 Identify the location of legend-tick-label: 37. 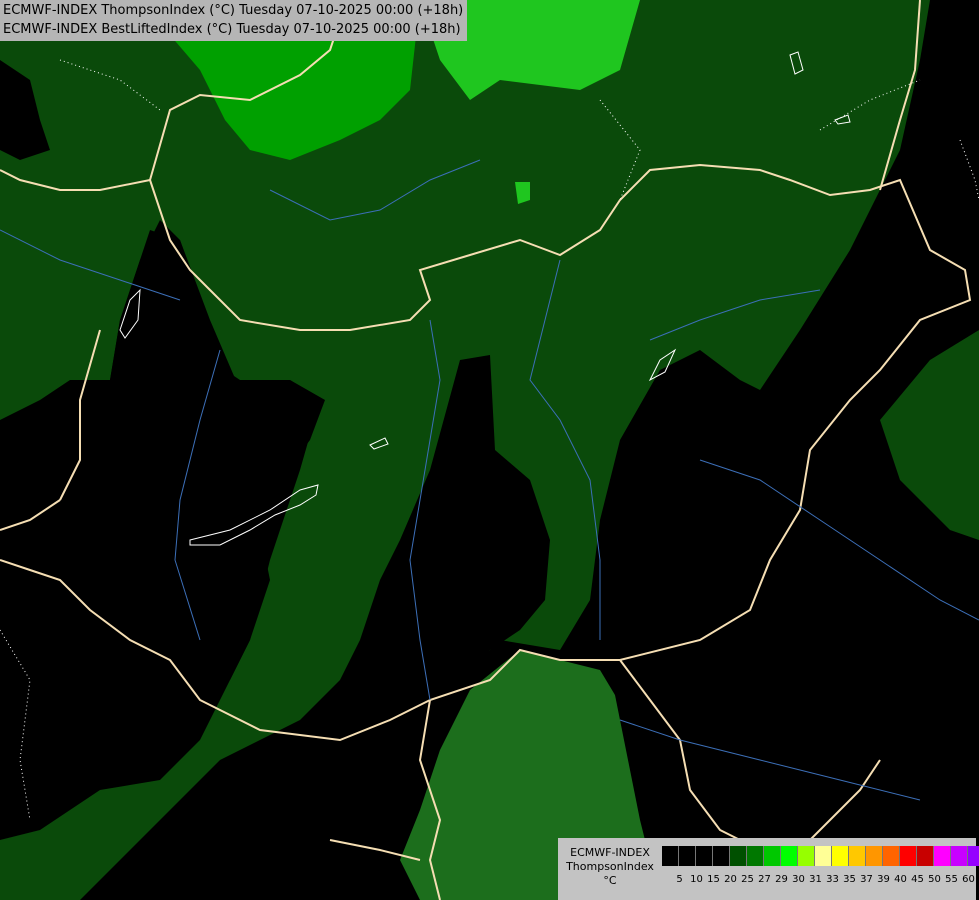
(866, 879).